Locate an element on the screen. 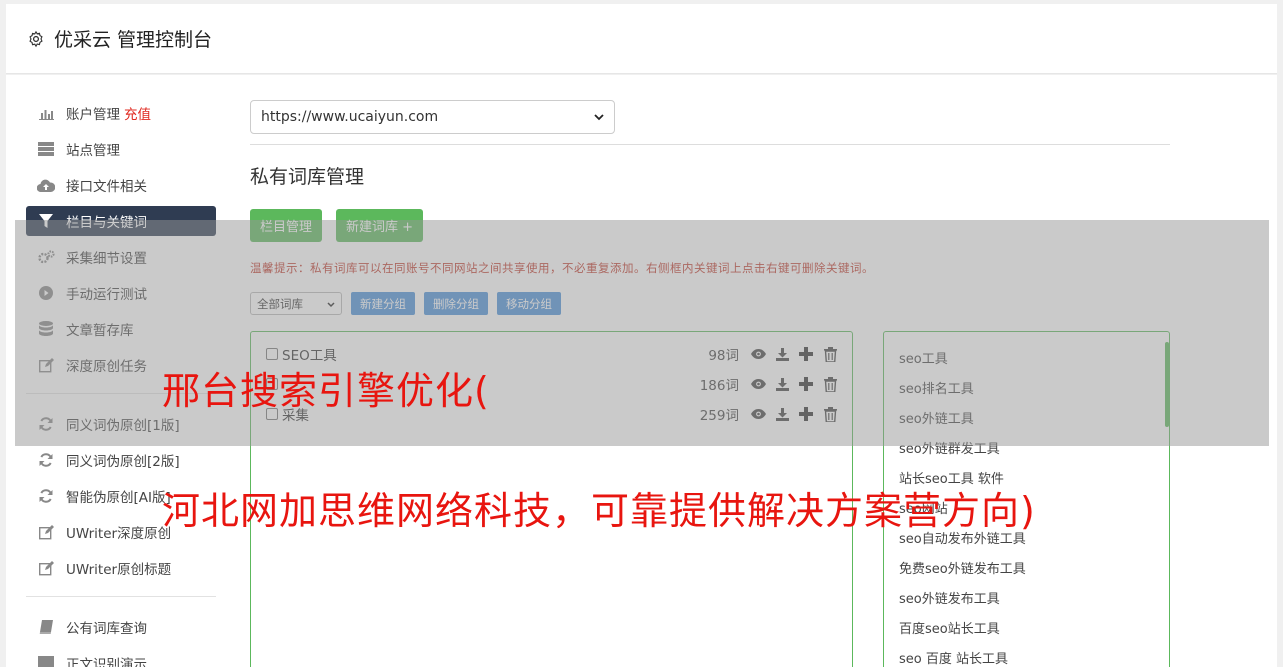  sidebar-item-label: 智能伪原创[AI版] is located at coordinates (118, 498).